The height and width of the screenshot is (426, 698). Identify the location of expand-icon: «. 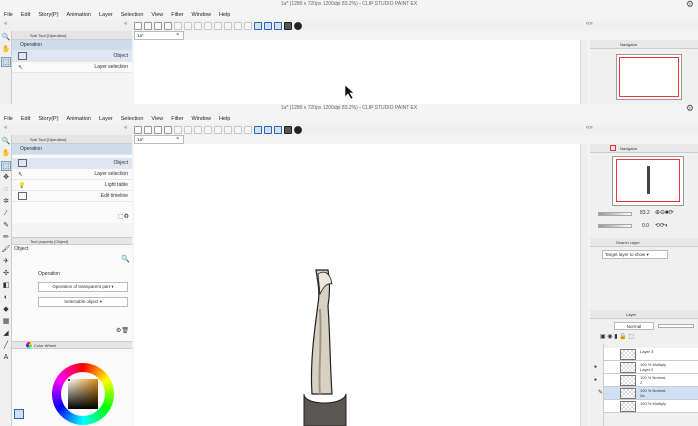
(125, 128).